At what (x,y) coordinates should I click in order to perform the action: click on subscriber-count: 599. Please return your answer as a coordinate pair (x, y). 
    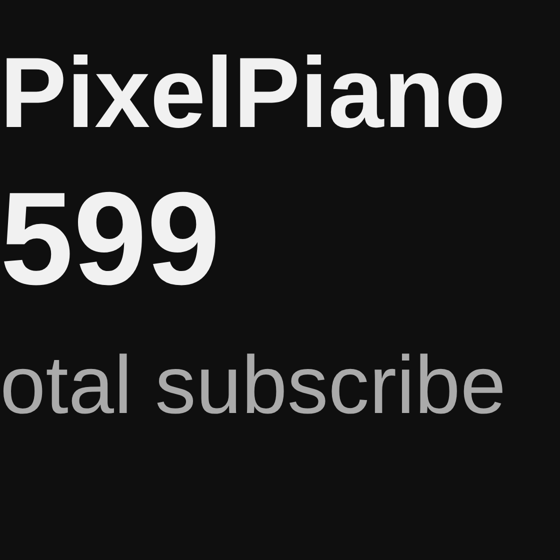
    Looking at the image, I should click on (111, 239).